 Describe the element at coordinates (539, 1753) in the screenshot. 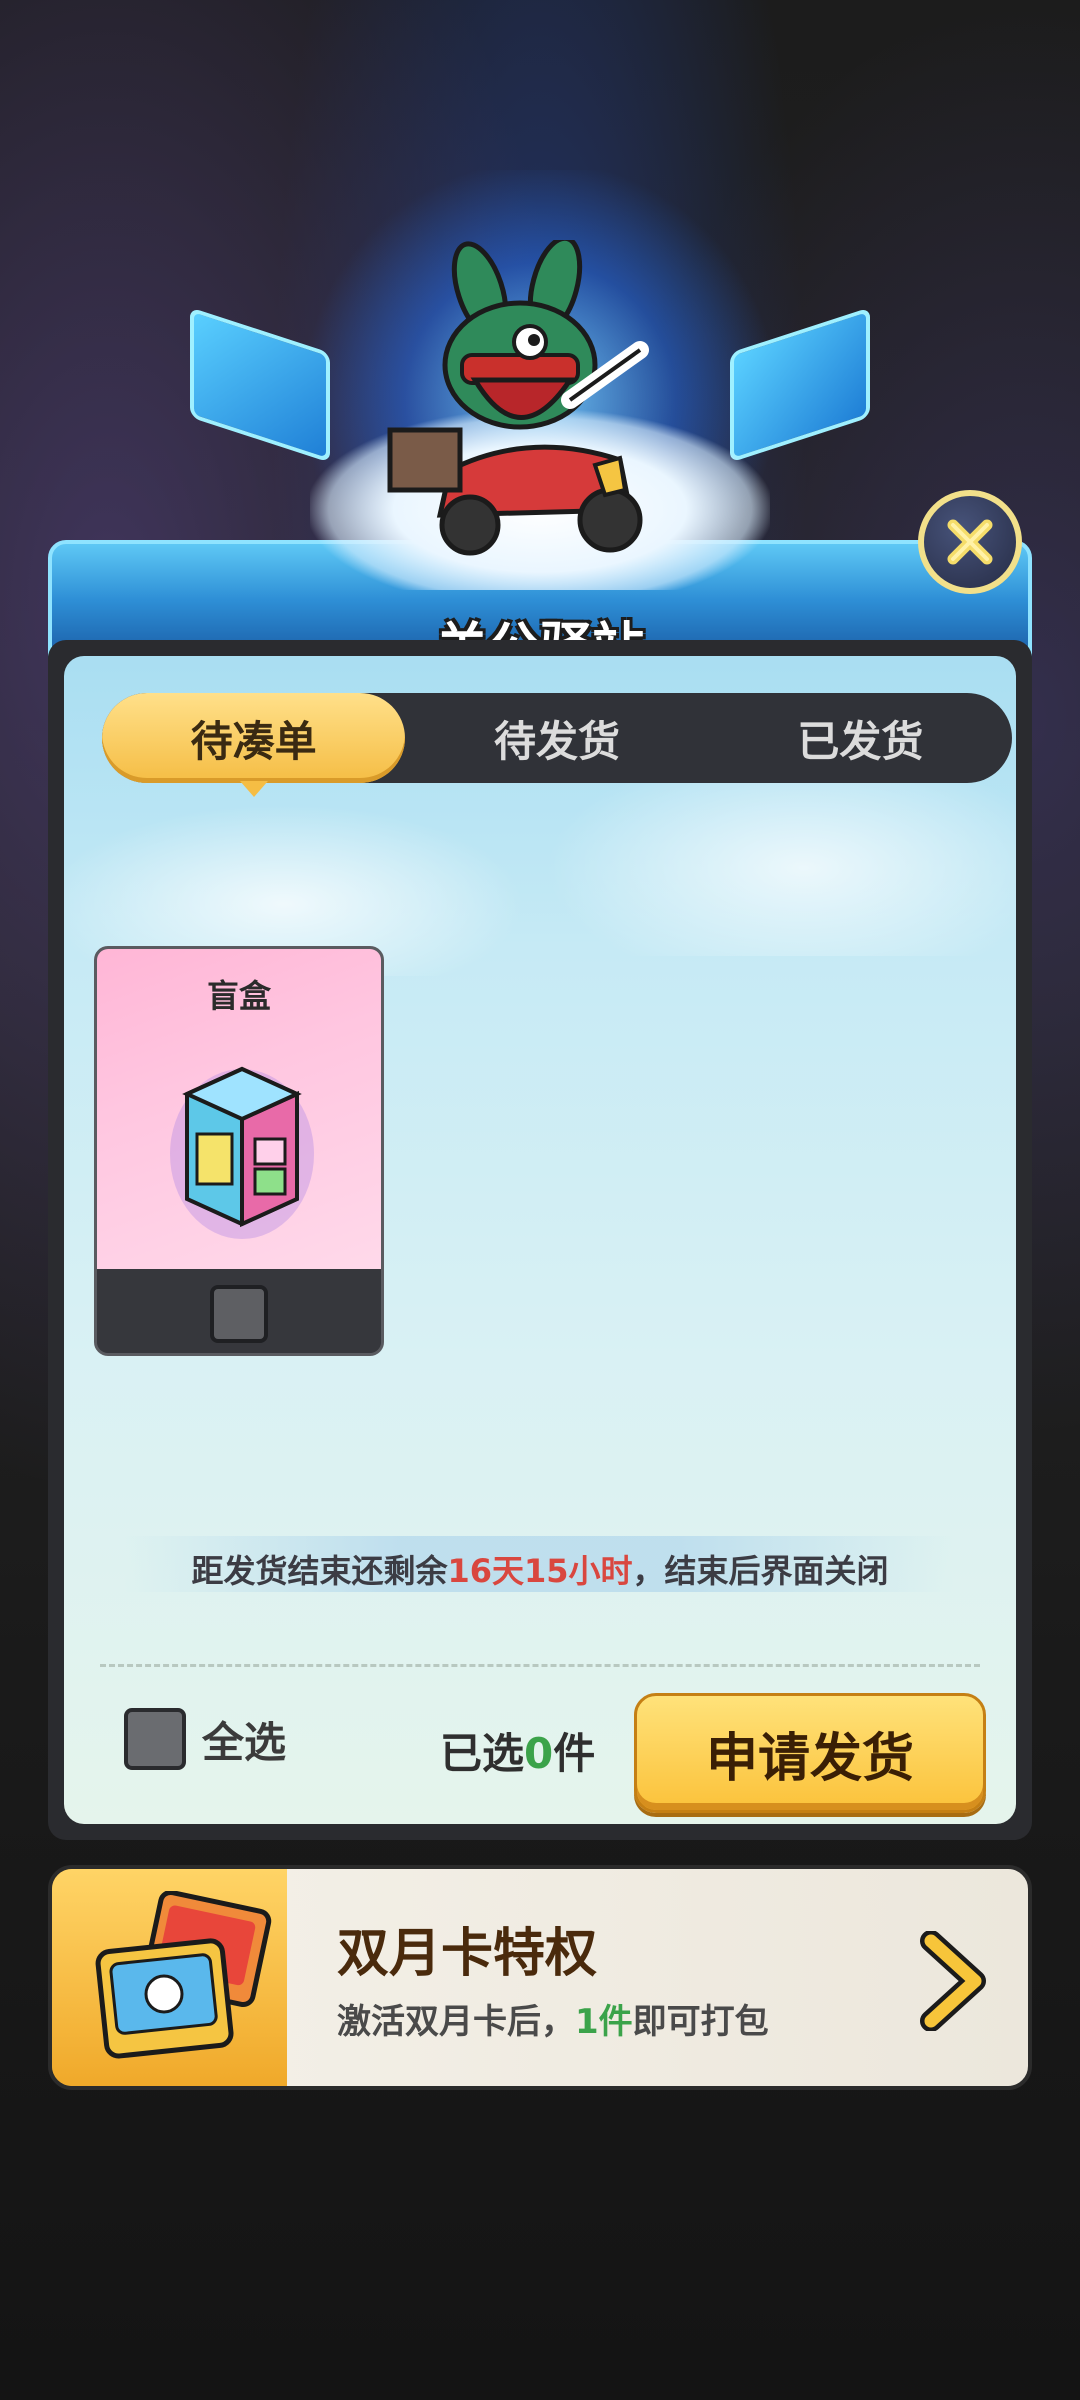

I see `selected-number: 0` at that location.